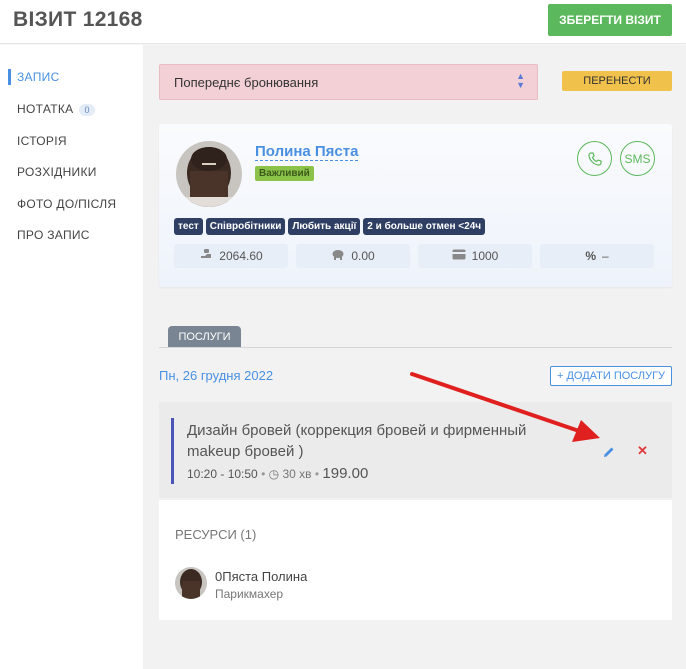  What do you see at coordinates (590, 256) in the screenshot?
I see `percent-icon: %` at bounding box center [590, 256].